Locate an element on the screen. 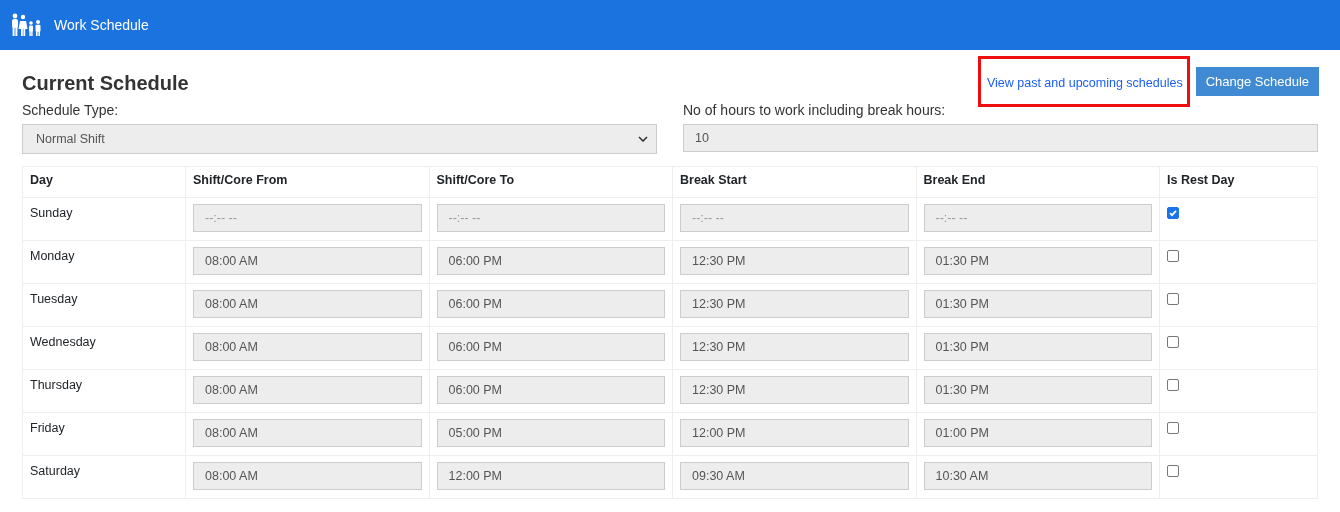 The width and height of the screenshot is (1340, 512). time-field: 10:30 AM is located at coordinates (1037, 476).